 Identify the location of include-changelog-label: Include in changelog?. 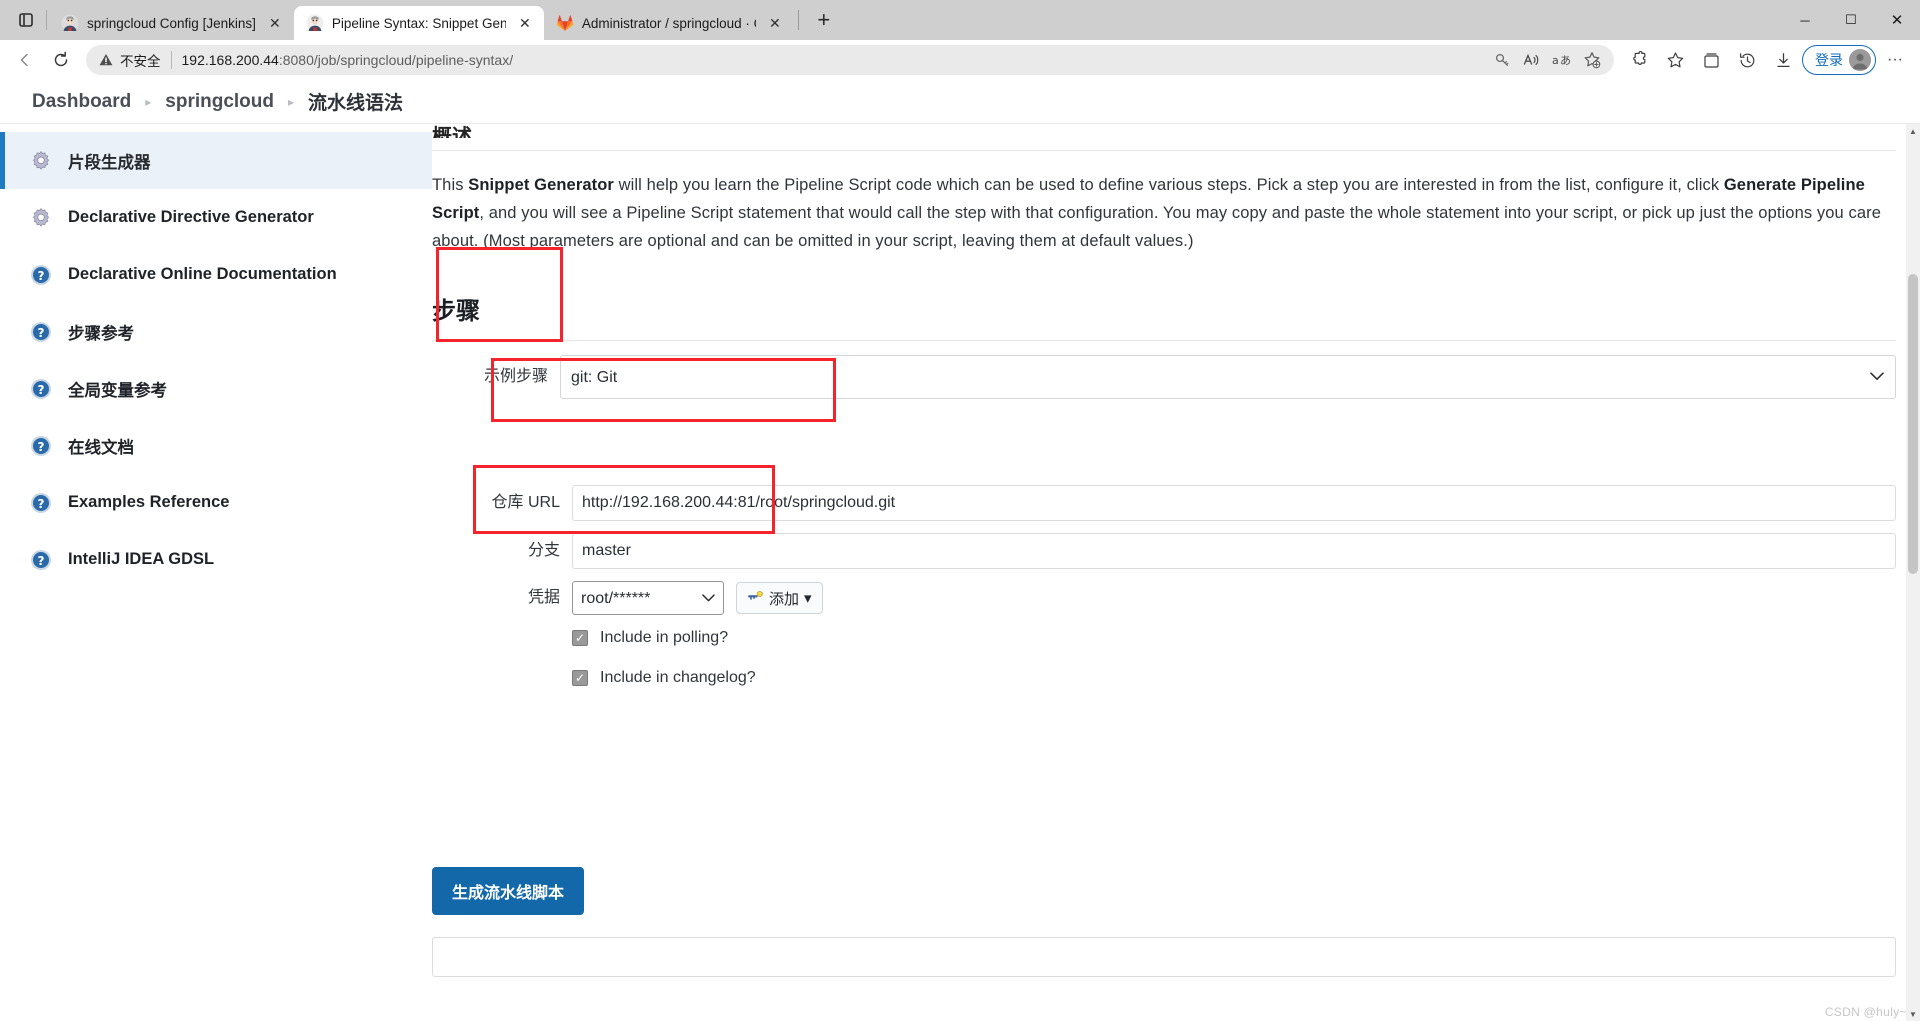
(678, 677).